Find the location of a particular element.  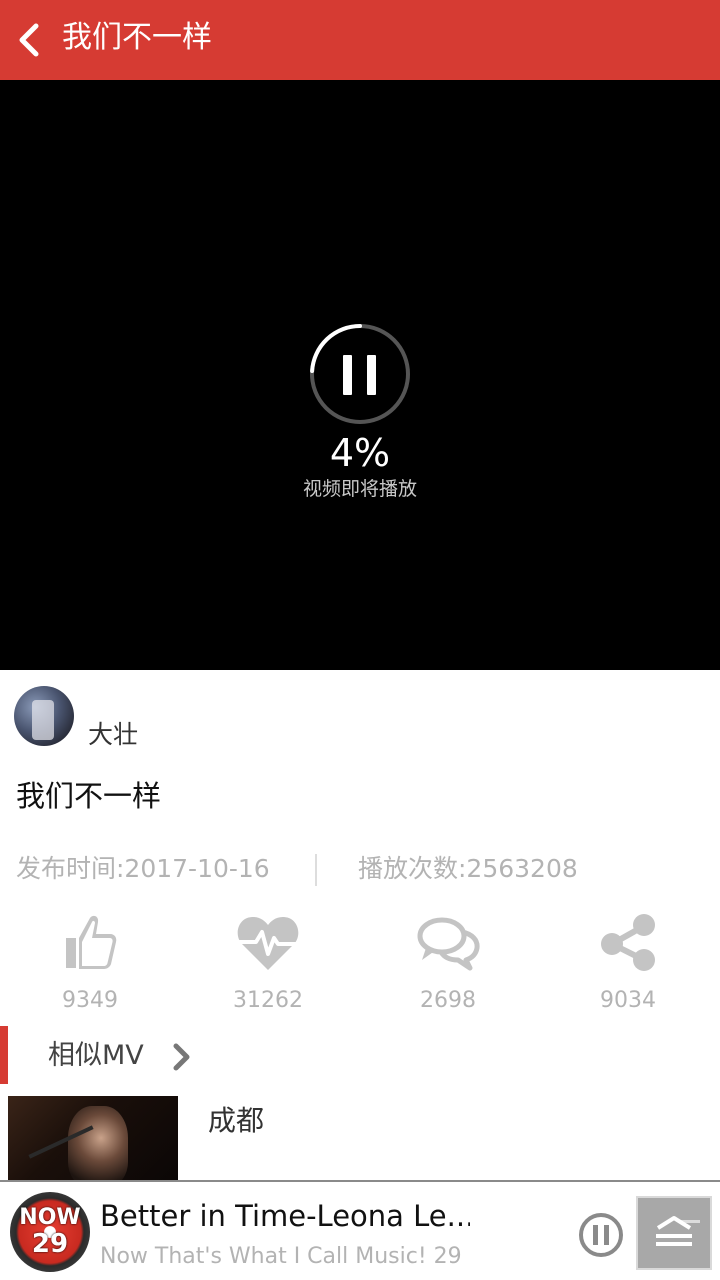

mv-thumbnail is located at coordinates (93, 1141).